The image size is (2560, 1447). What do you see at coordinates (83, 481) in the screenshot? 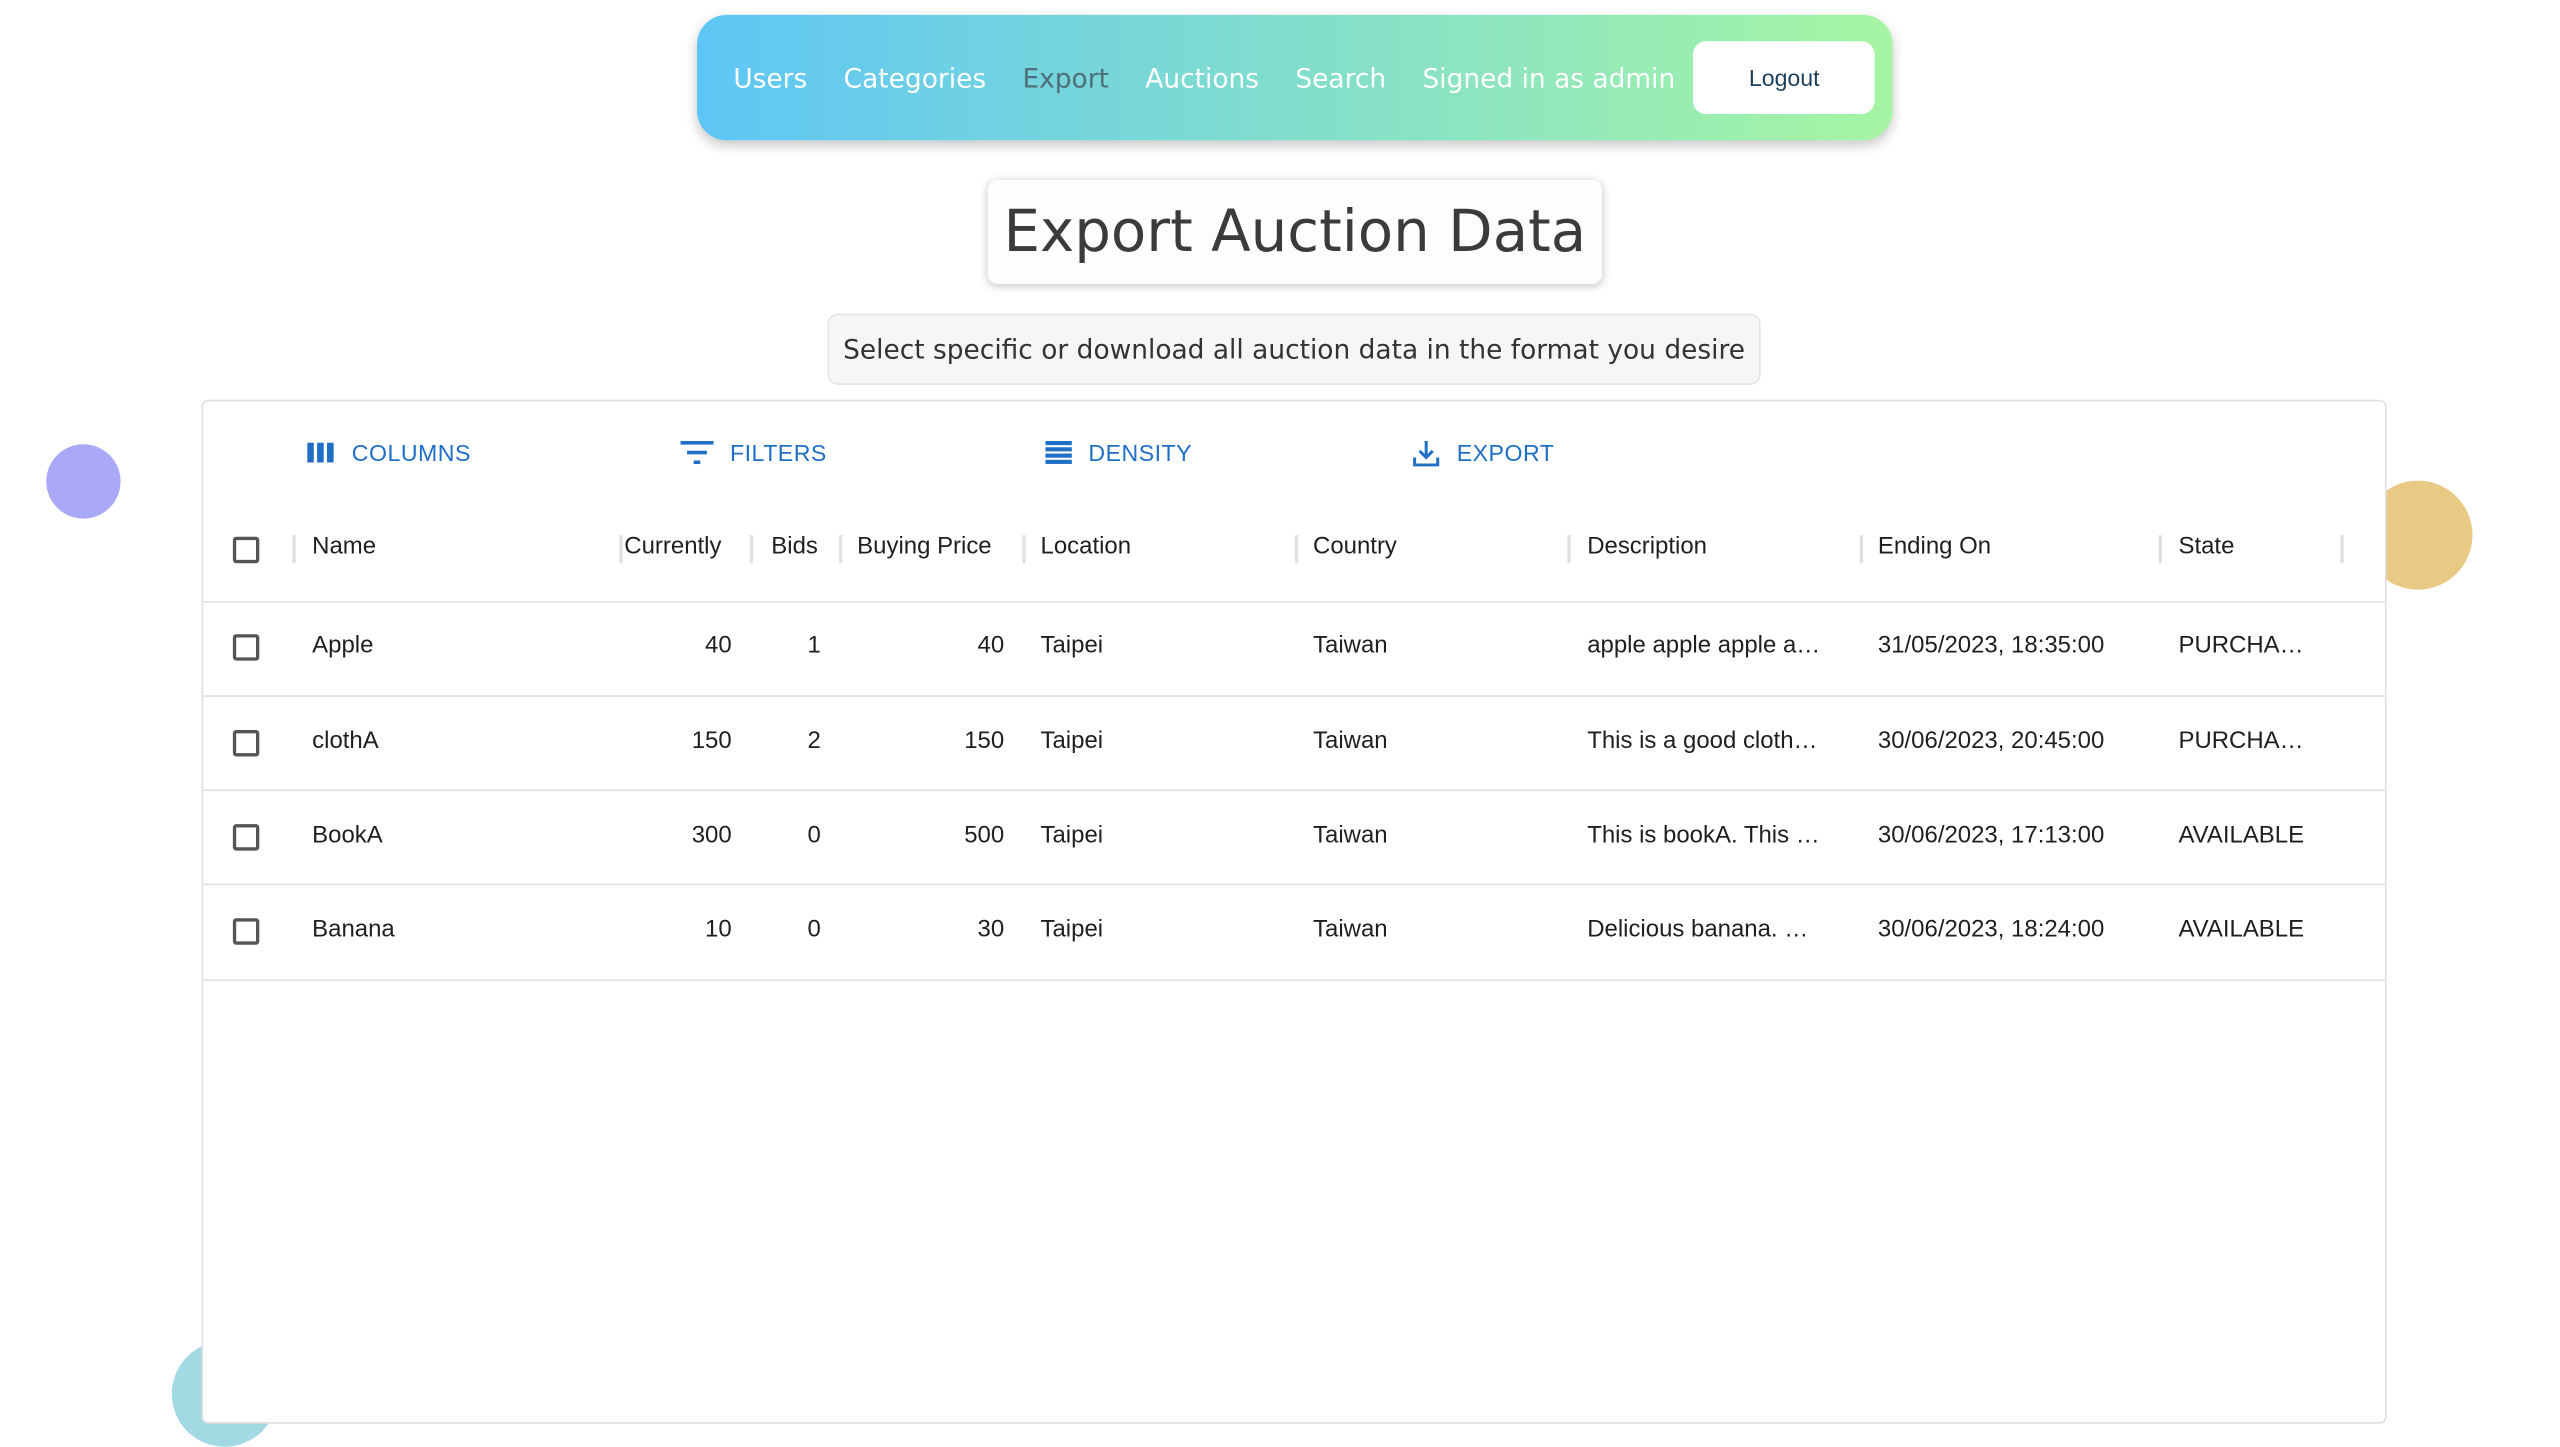
I see `decorative-circle-purple` at bounding box center [83, 481].